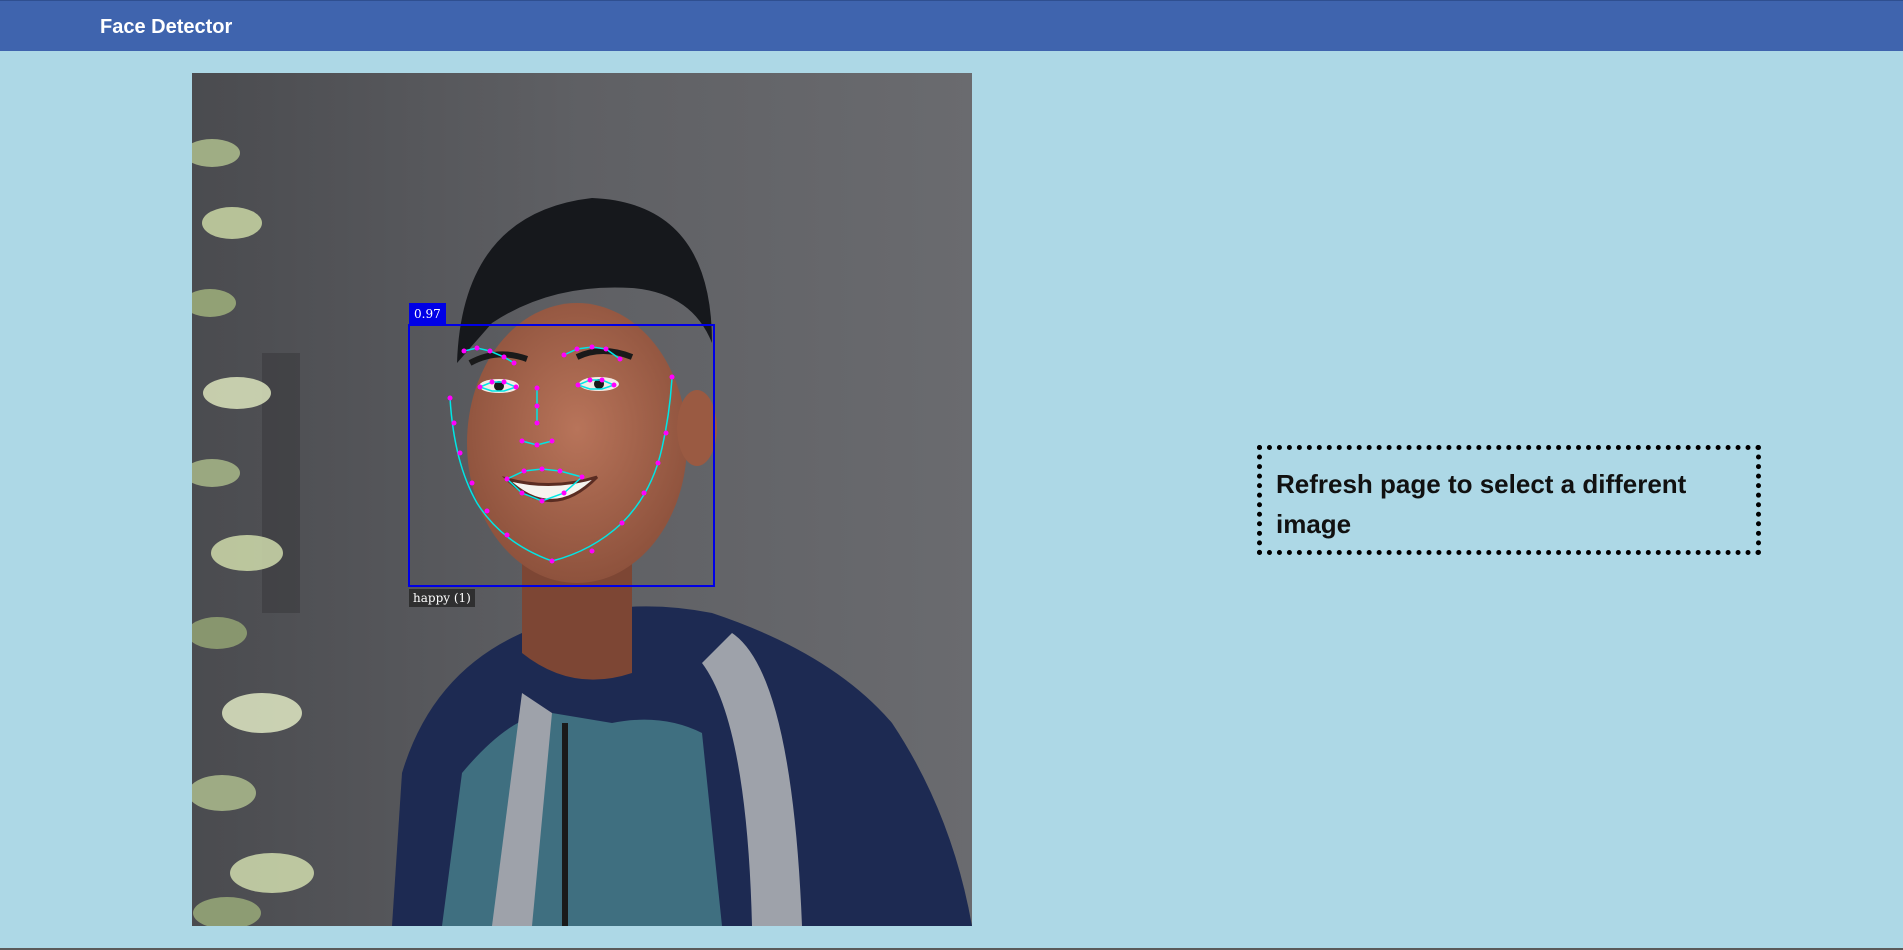 This screenshot has width=1903, height=950. I want to click on refresh-notice-text: Refresh page to select a different image, so click(1481, 504).